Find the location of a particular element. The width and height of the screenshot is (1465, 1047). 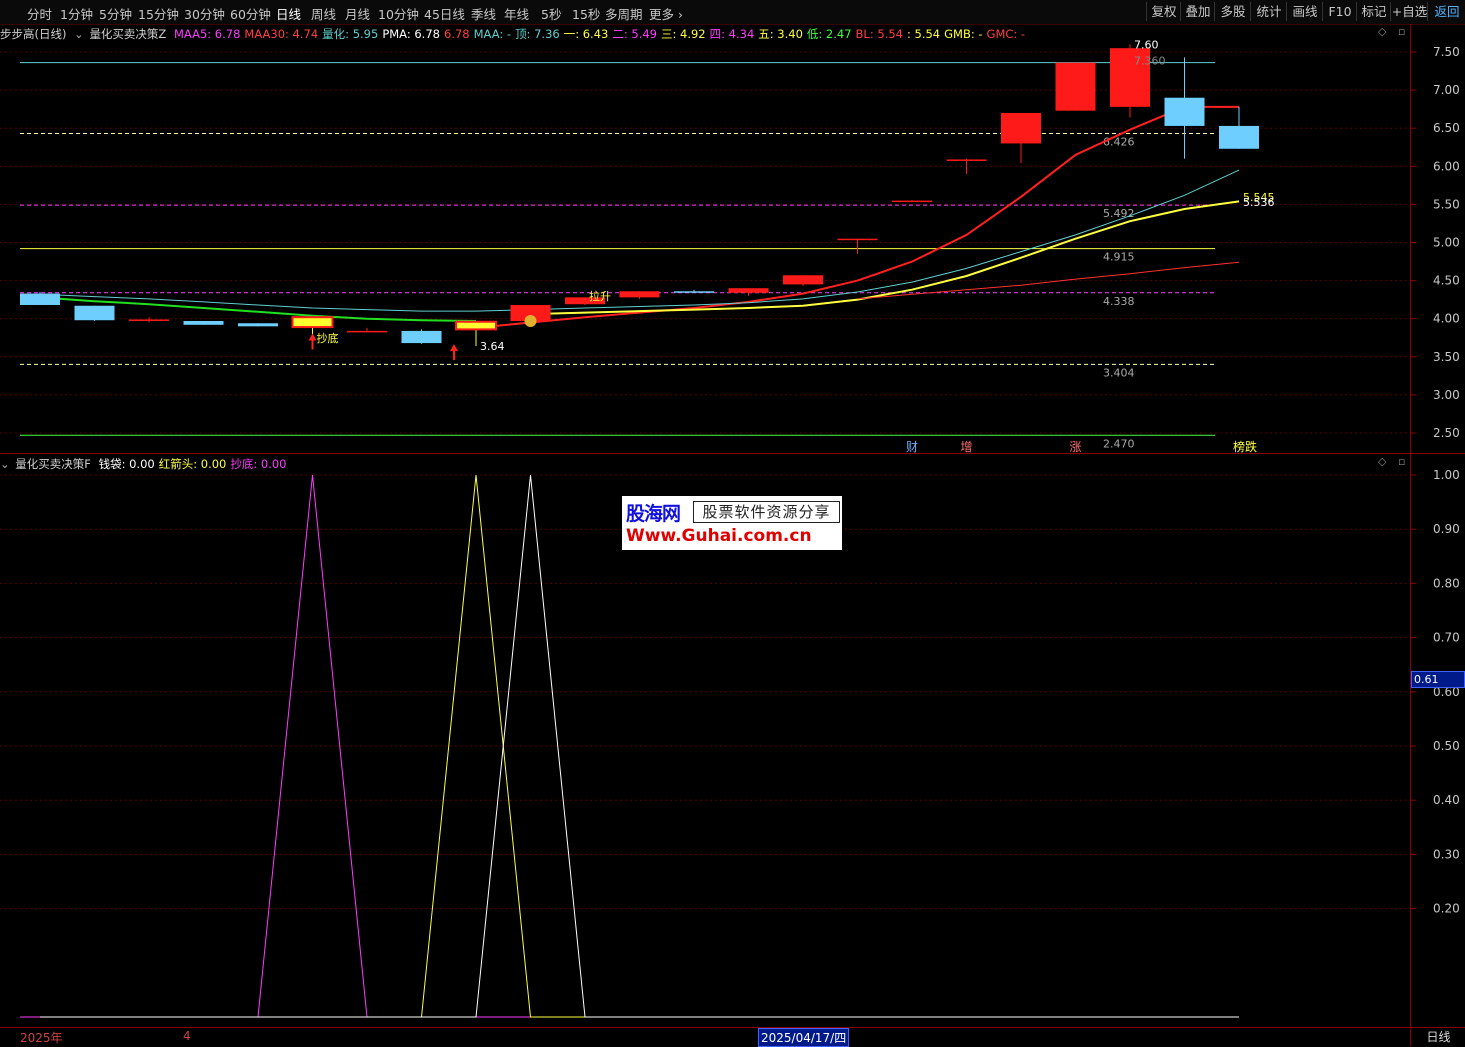

watermark: 股海网 股票软件资源分享 Www.Guhai.com.cn is located at coordinates (732, 523).